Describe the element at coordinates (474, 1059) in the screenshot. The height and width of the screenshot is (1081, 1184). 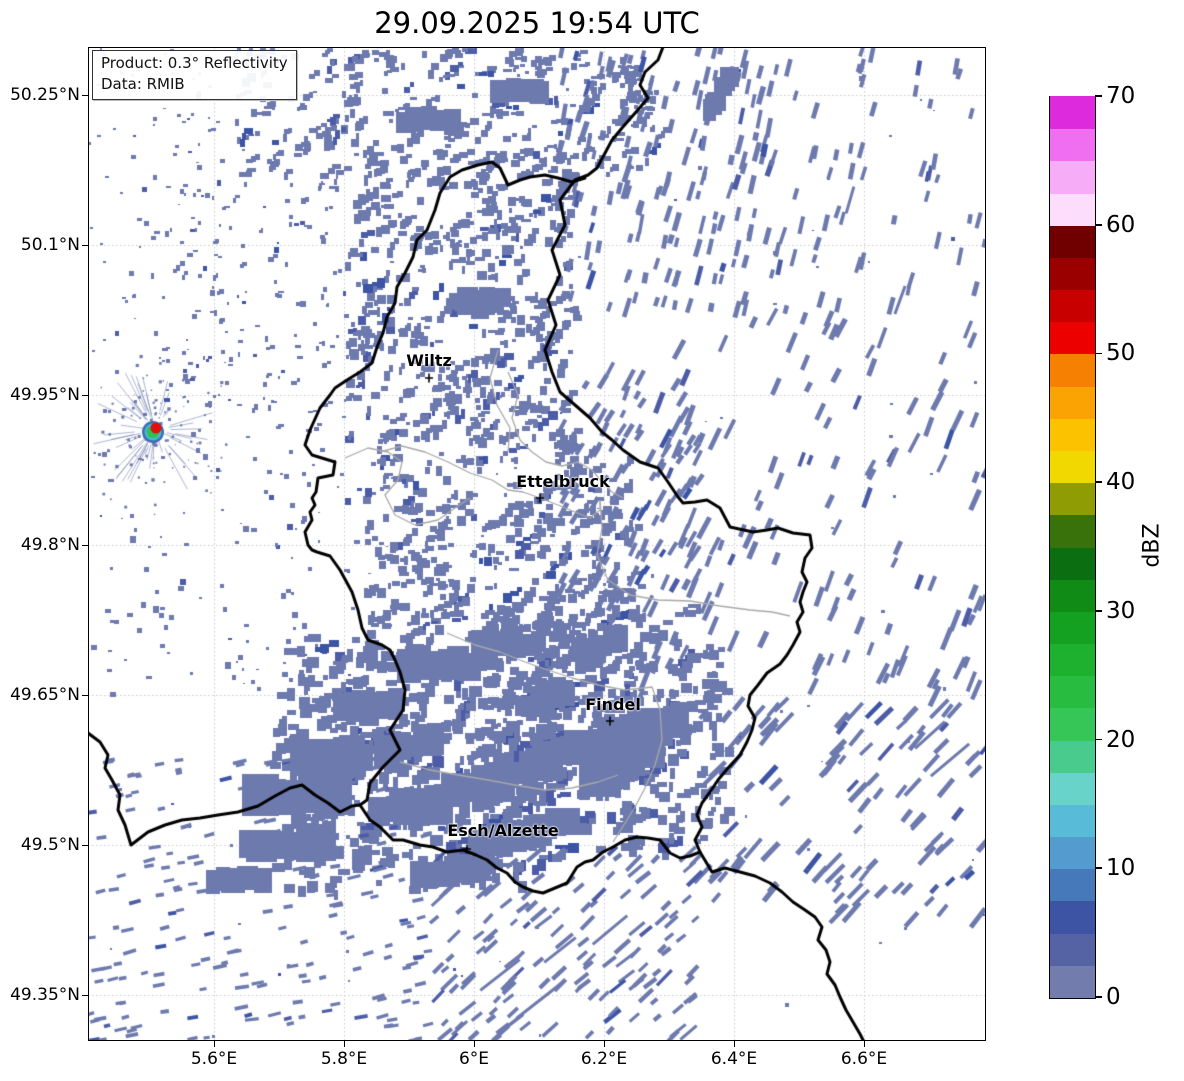
I see `x-tick-label: 6°E` at that location.